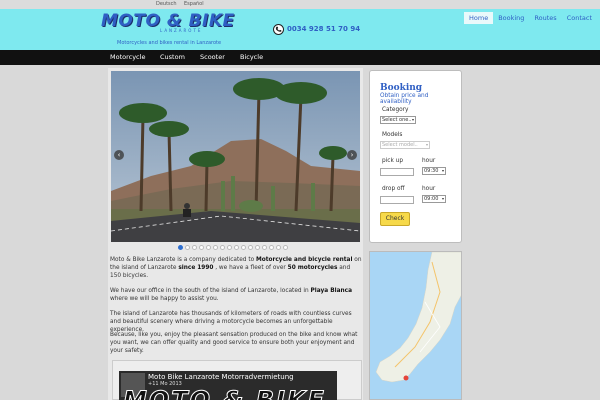 This screenshot has height=400, width=600. Describe the element at coordinates (434, 199) in the screenshot. I see `dropoff-hour-select: 09:00 ▾` at that location.